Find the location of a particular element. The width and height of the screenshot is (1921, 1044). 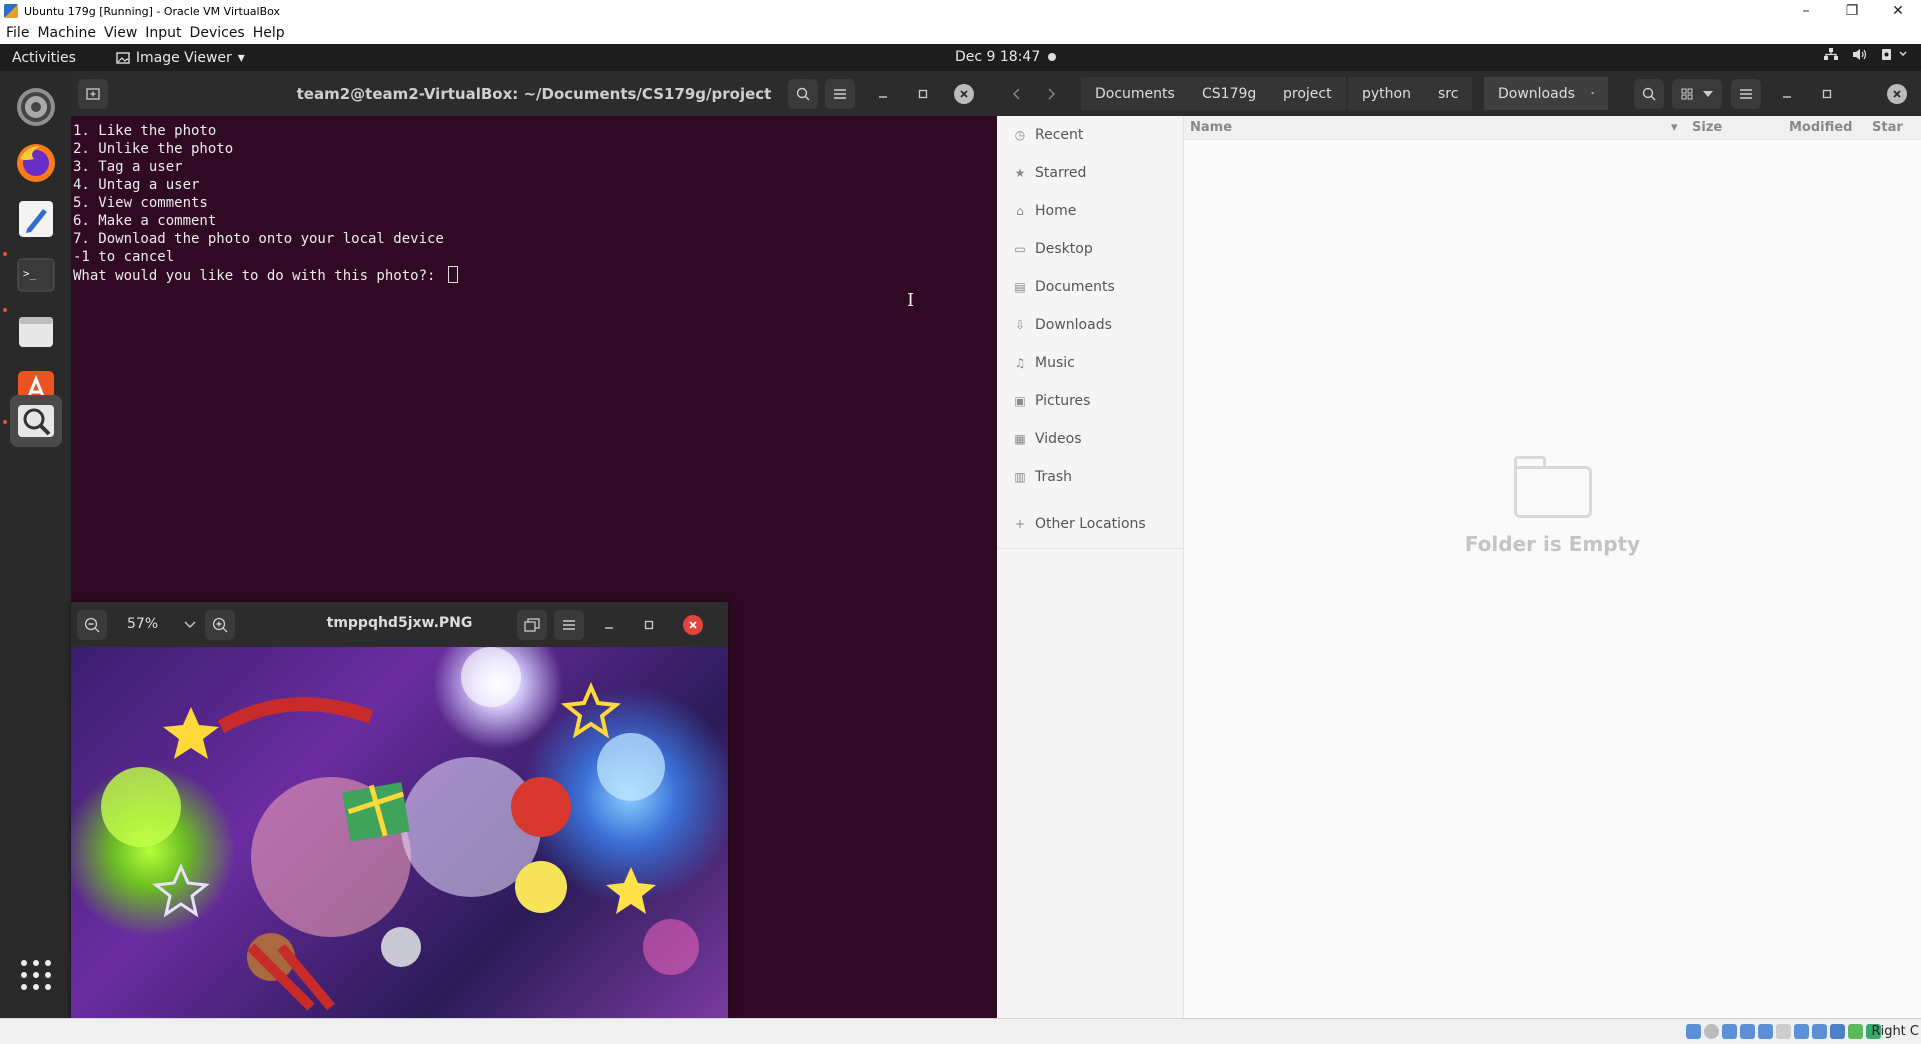

clock: Dec 9 18:47 is located at coordinates (1006, 57).